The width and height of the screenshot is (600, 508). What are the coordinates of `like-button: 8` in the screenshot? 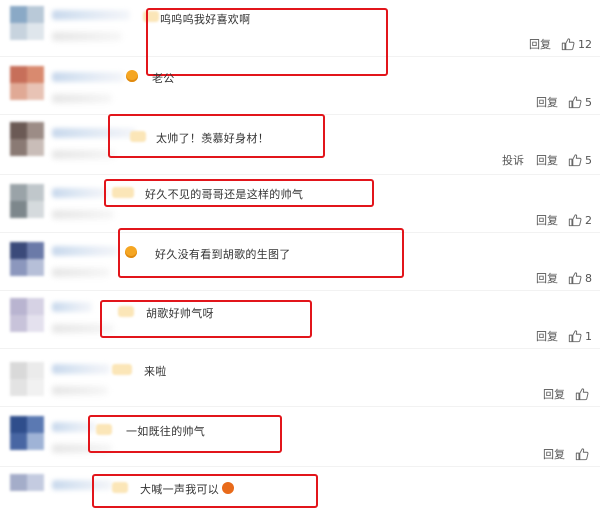 It's located at (580, 278).